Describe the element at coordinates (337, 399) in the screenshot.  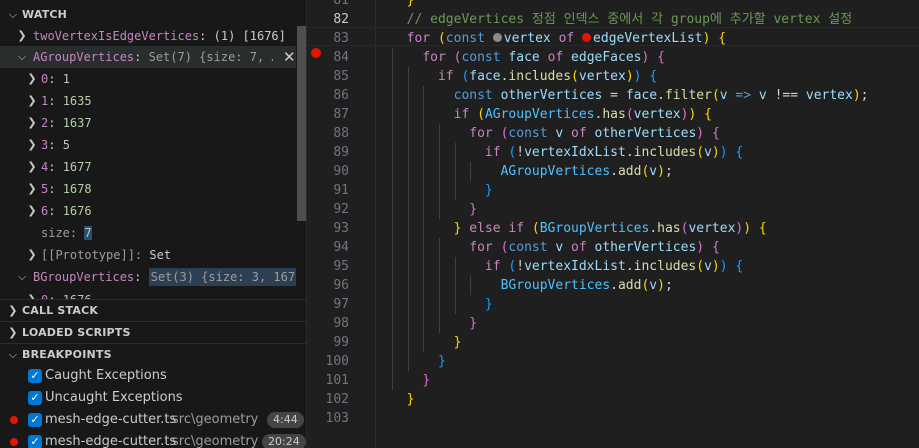
I see `line-number: 102` at that location.